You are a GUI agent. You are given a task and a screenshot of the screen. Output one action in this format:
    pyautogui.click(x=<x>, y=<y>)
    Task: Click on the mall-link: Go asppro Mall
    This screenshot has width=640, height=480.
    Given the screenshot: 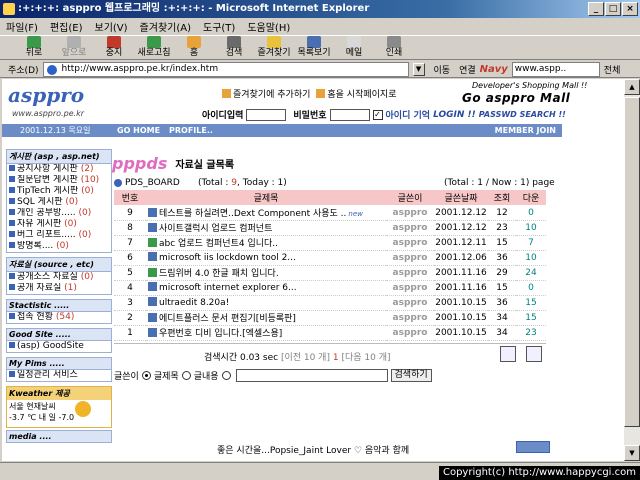 What is the action you would take?
    pyautogui.click(x=516, y=98)
    